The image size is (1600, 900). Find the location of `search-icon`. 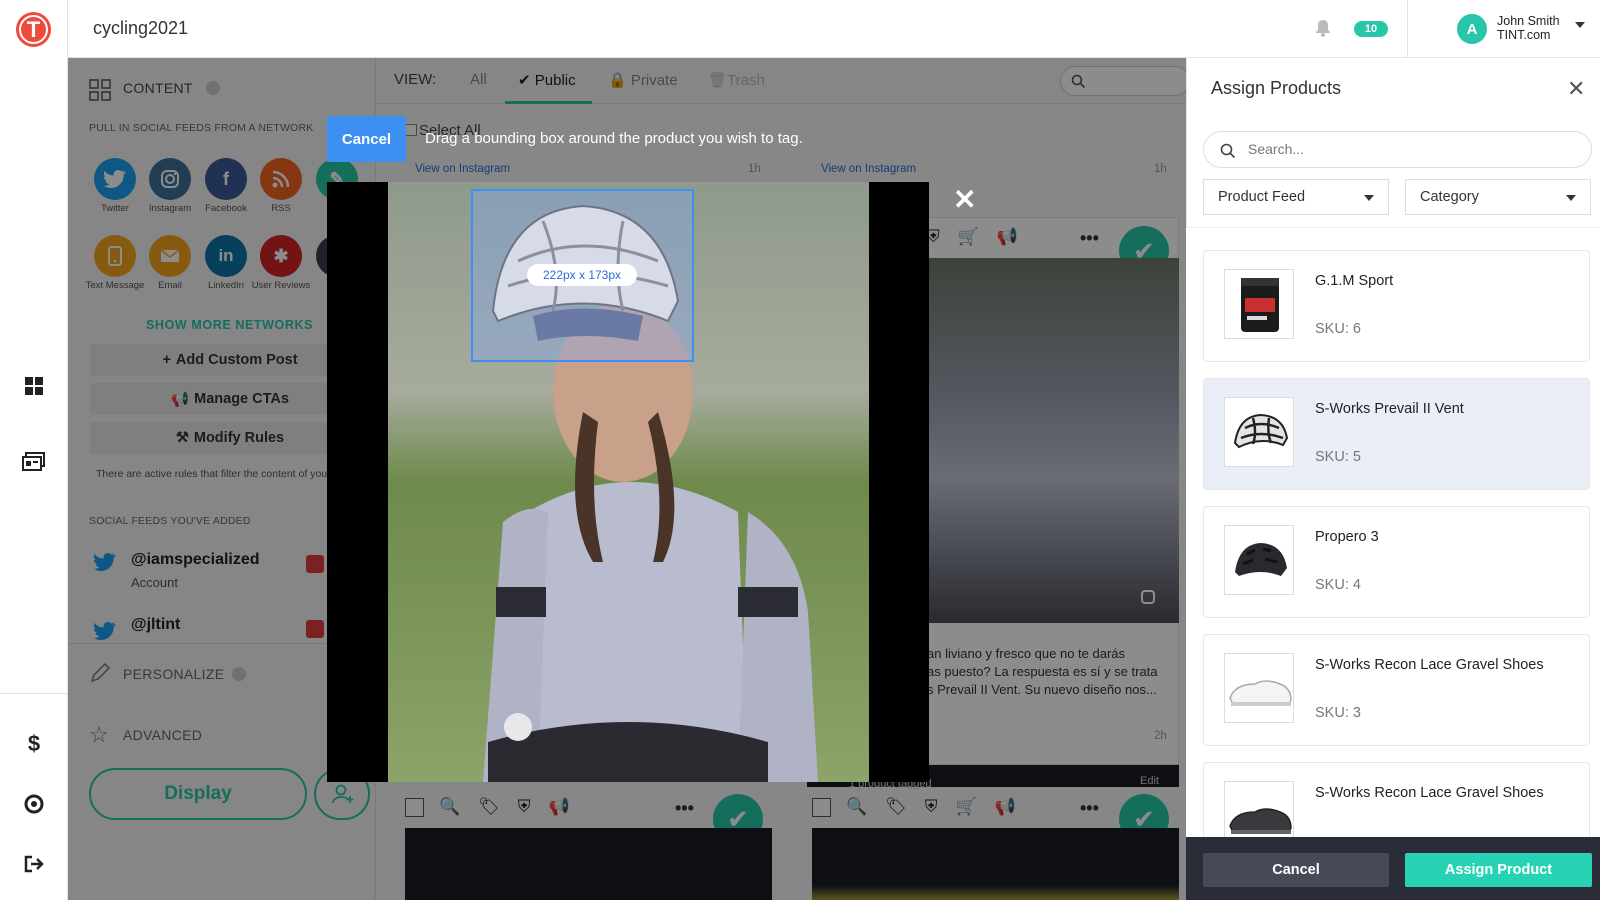

search-icon is located at coordinates (1228, 151).